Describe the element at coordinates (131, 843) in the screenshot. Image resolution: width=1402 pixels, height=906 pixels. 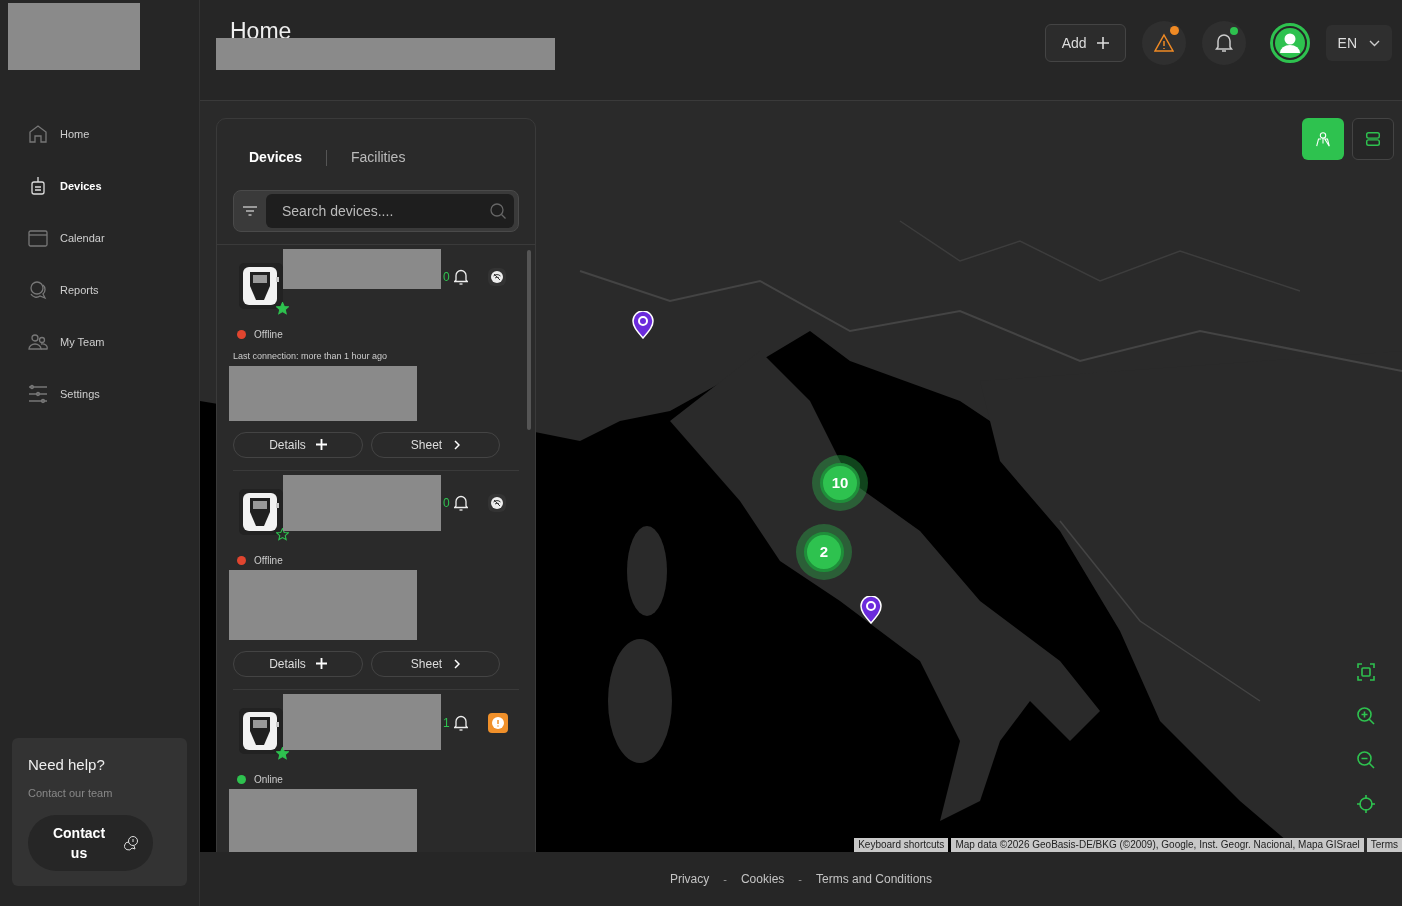
I see `chat-icon` at that location.